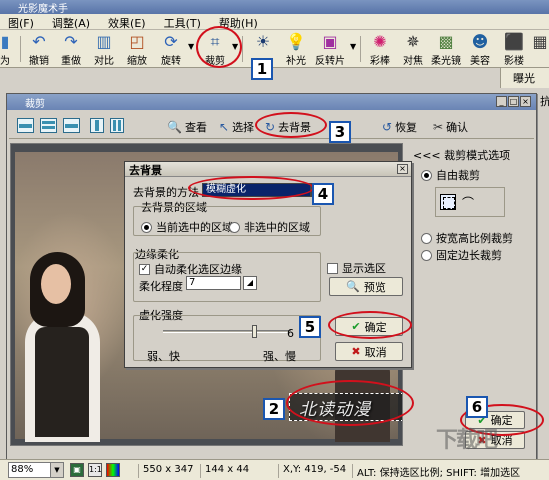 The image size is (549, 480). What do you see at coordinates (113, 470) in the screenshot?
I see `color-palette-icon` at bounding box center [113, 470].